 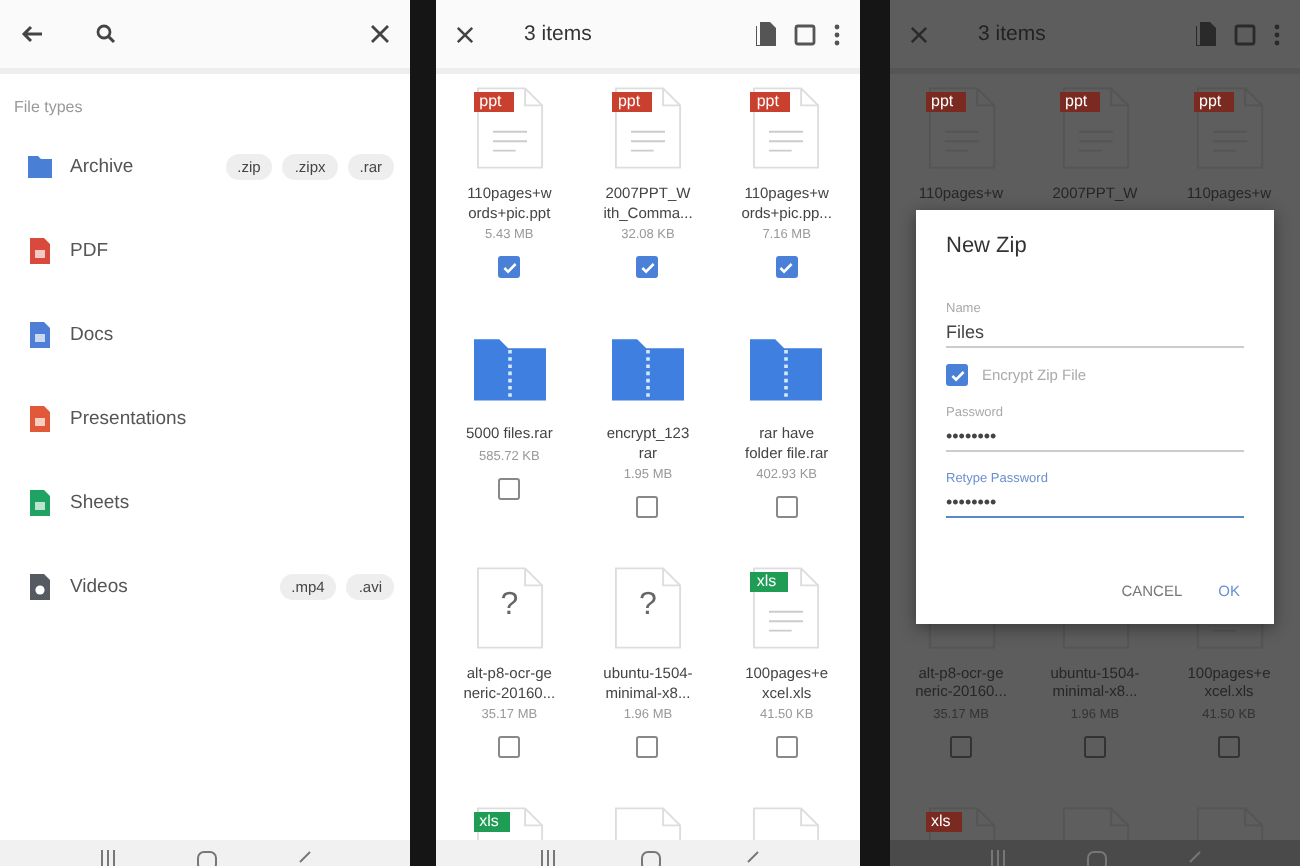 What do you see at coordinates (49, 107) in the screenshot?
I see `section-label: File types` at bounding box center [49, 107].